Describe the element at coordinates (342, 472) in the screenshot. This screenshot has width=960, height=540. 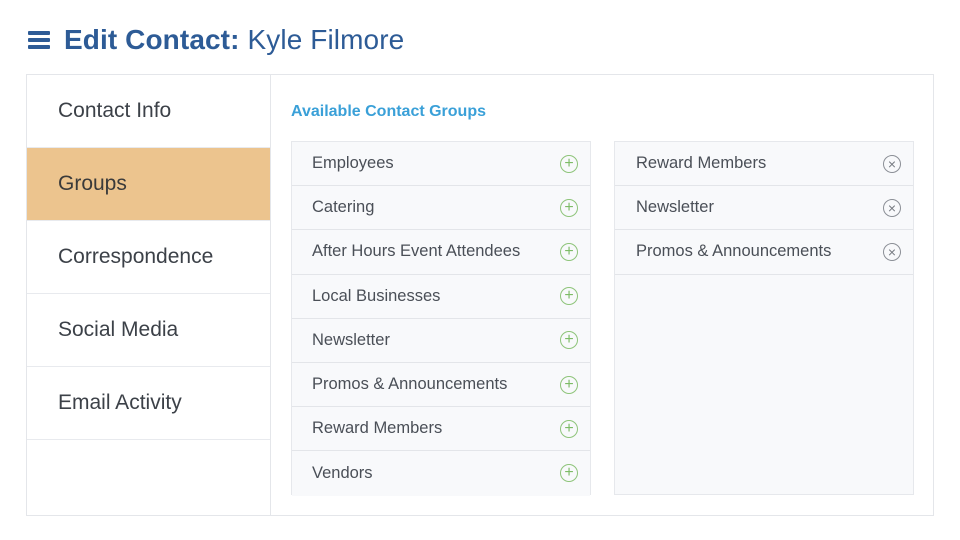
I see `group-label: Vendors` at that location.